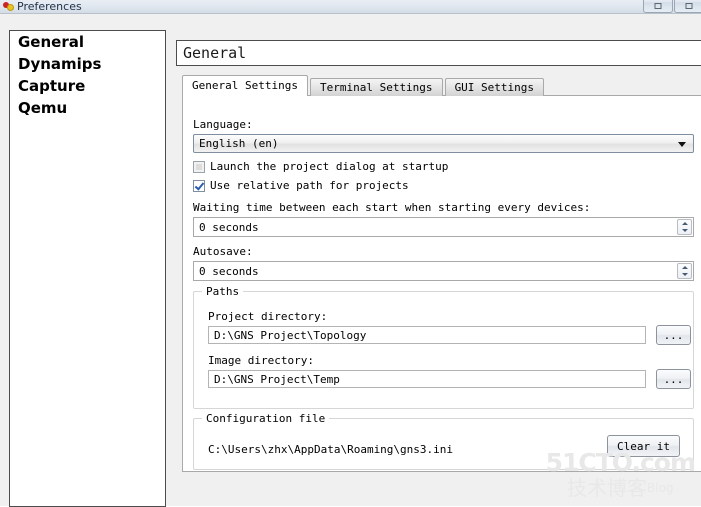  I want to click on sidebar-item-dynamips: Dynamips, so click(87, 64).